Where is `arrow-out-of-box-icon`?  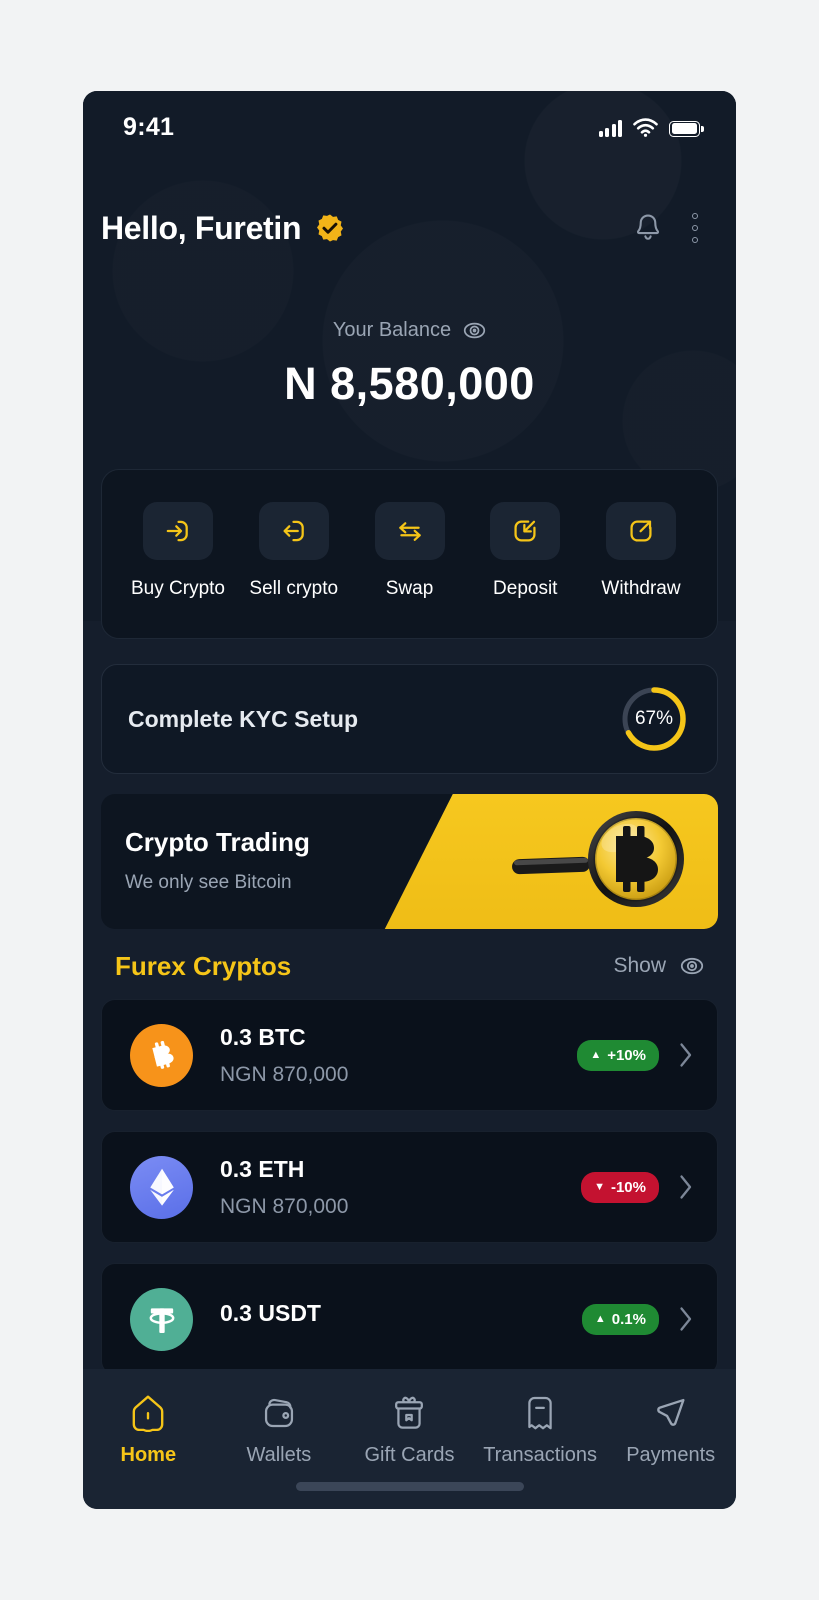 arrow-out-of-box-icon is located at coordinates (641, 531).